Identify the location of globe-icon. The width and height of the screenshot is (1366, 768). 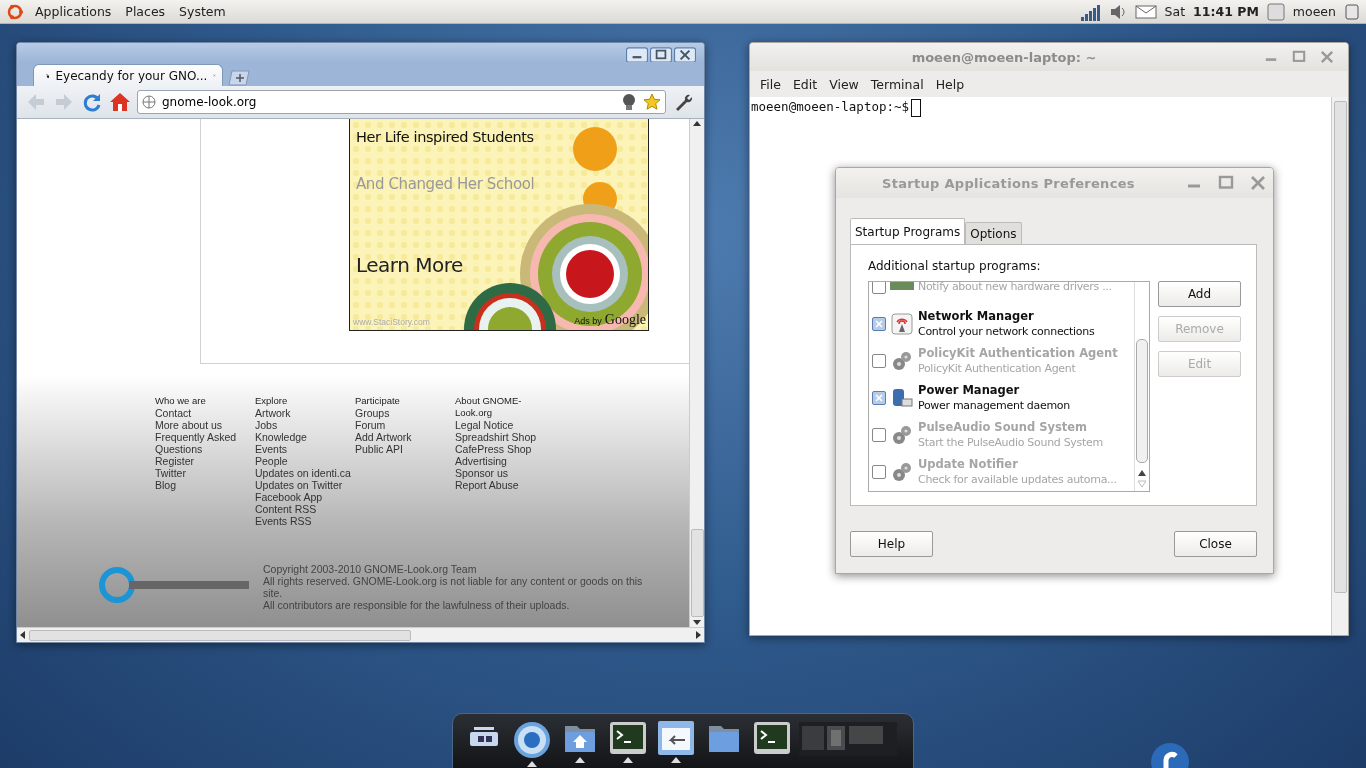
(149, 102).